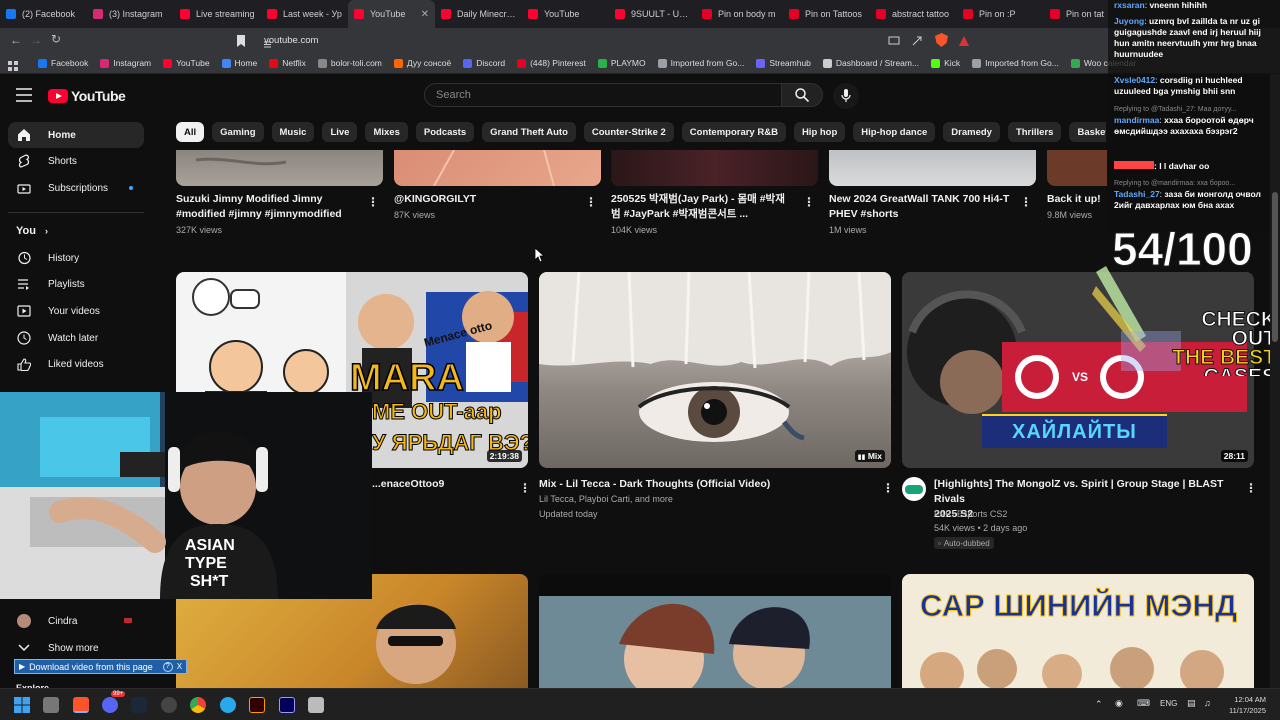 This screenshot has height=720, width=1280. Describe the element at coordinates (529, 132) in the screenshot. I see `chip-grand-theft-auto: Grand Theft Auto` at that location.